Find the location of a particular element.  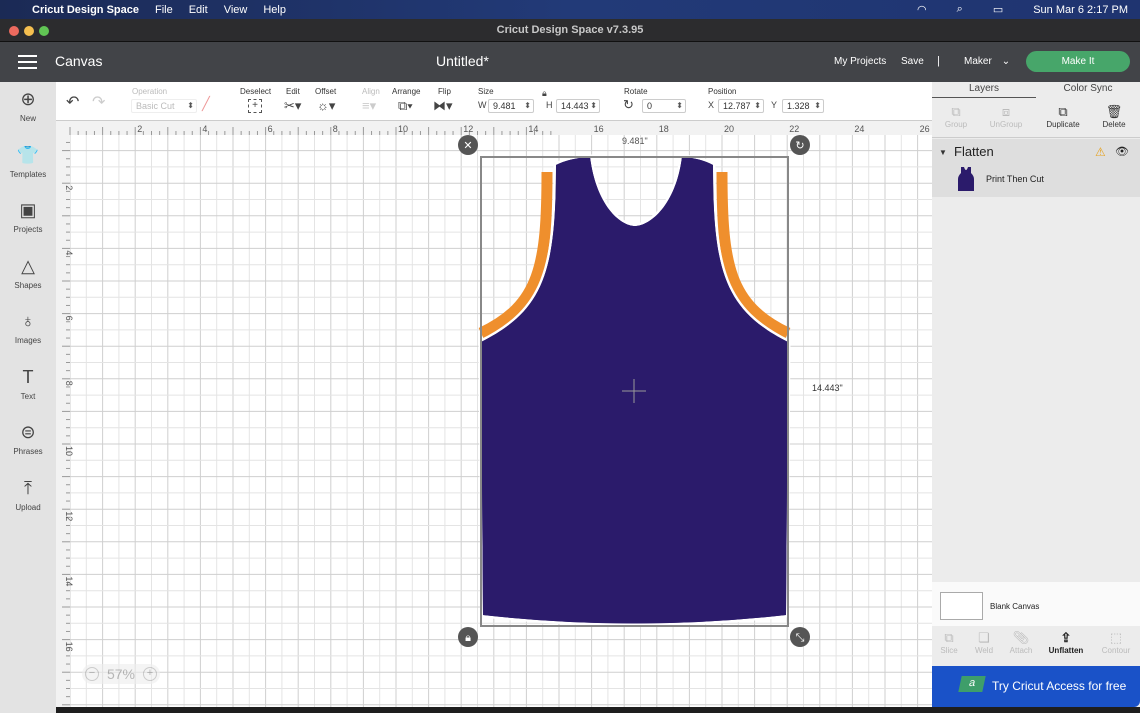

collapse-arrow-icon: ▼ is located at coordinates (943, 152).